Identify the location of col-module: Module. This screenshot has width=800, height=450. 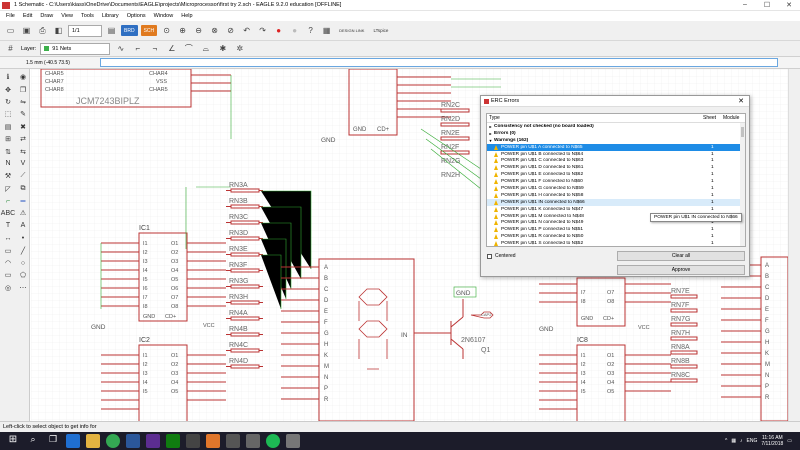
(734, 118).